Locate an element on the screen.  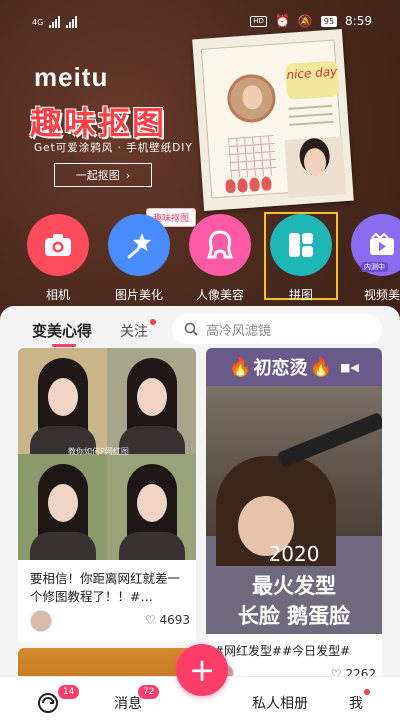
banner-cta-label: 一起抠图 is located at coordinates (97, 175).